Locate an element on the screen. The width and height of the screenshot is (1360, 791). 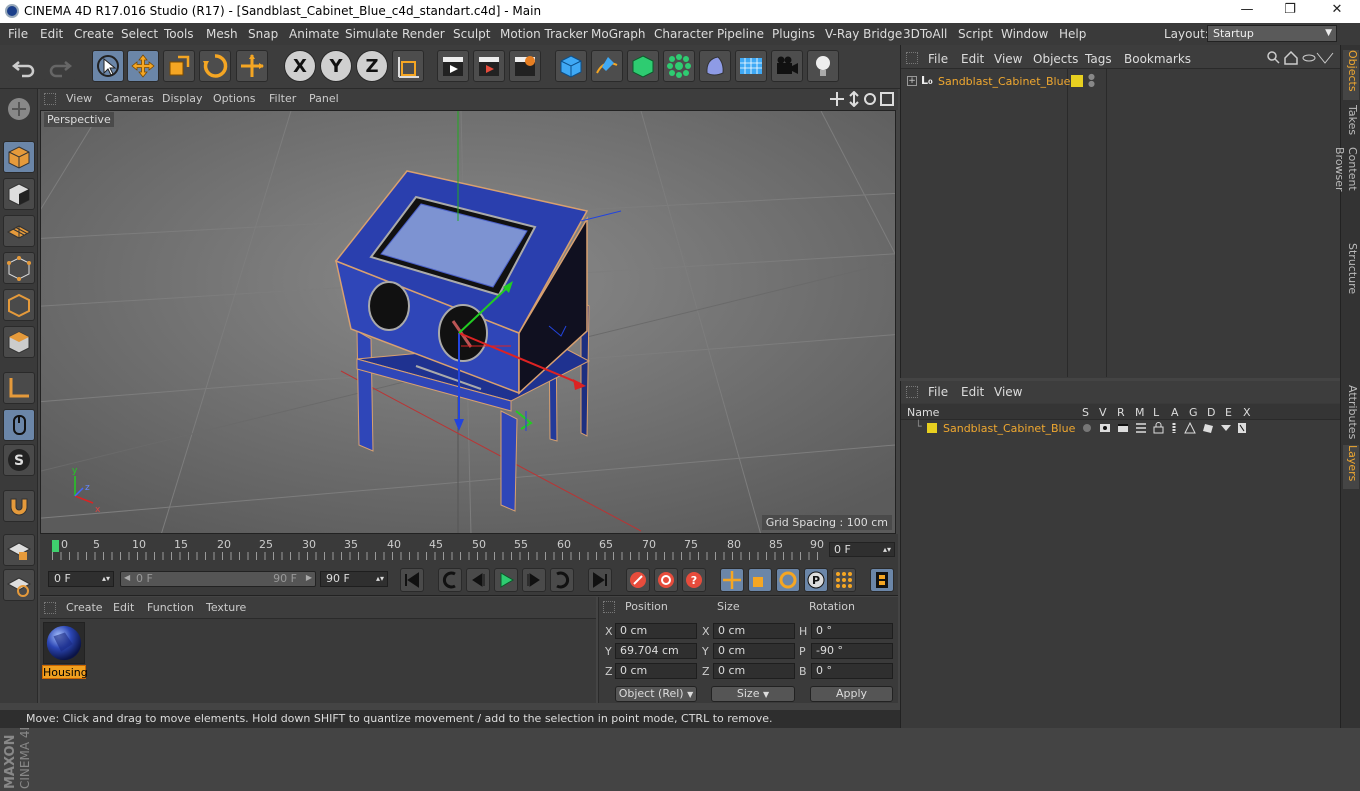
layer-col-manager: M is located at coordinates (1140, 412).